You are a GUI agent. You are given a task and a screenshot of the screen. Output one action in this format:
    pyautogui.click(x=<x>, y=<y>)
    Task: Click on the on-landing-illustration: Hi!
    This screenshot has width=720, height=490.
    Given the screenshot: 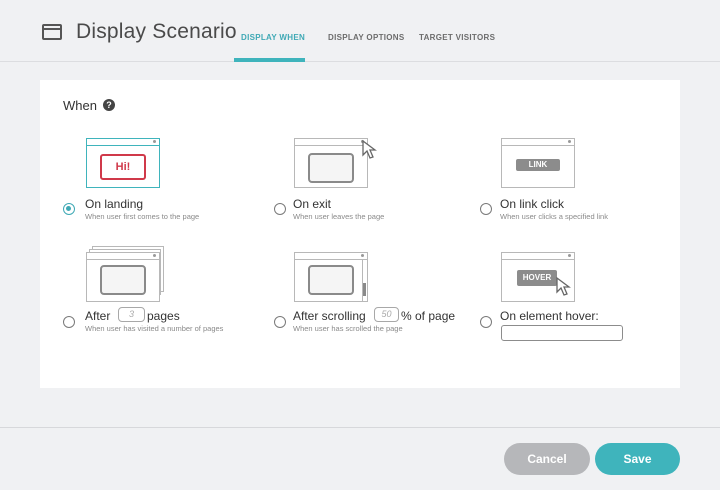 What is the action you would take?
    pyautogui.click(x=123, y=163)
    